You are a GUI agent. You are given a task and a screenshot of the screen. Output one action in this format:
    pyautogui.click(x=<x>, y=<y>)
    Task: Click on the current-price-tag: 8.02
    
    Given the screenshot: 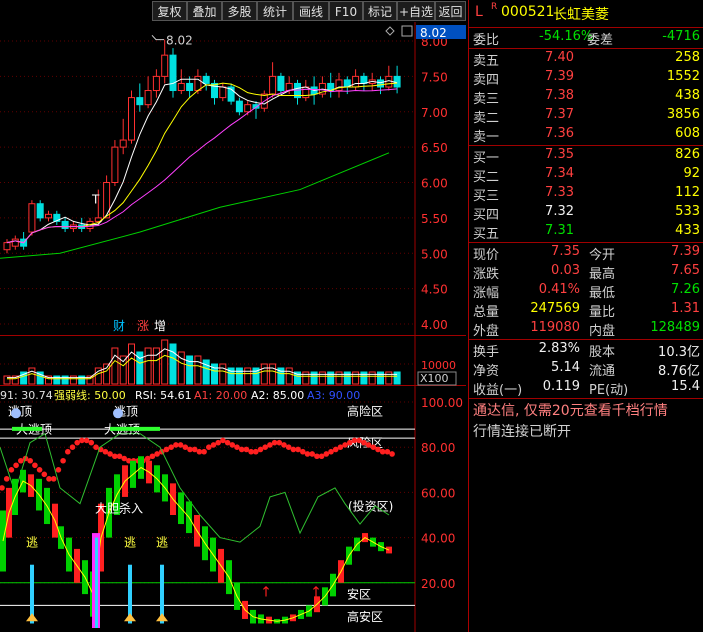 What is the action you would take?
    pyautogui.click(x=433, y=33)
    